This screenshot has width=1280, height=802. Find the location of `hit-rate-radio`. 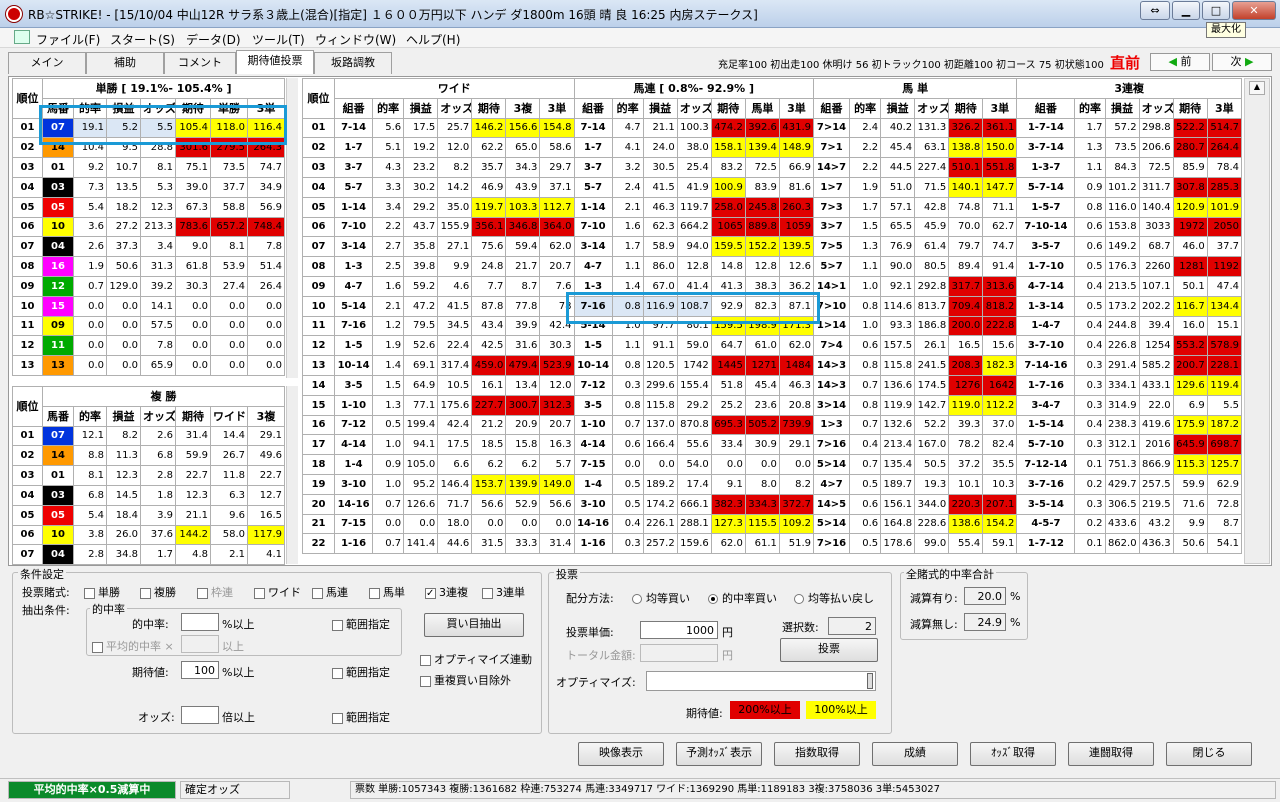

hit-rate-radio is located at coordinates (713, 599).